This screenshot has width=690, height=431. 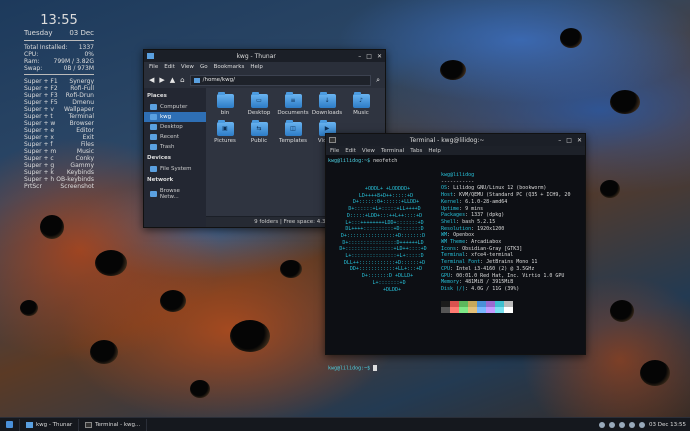 I want to click on menu-item-terminal: Terminal, so click(x=392, y=151).